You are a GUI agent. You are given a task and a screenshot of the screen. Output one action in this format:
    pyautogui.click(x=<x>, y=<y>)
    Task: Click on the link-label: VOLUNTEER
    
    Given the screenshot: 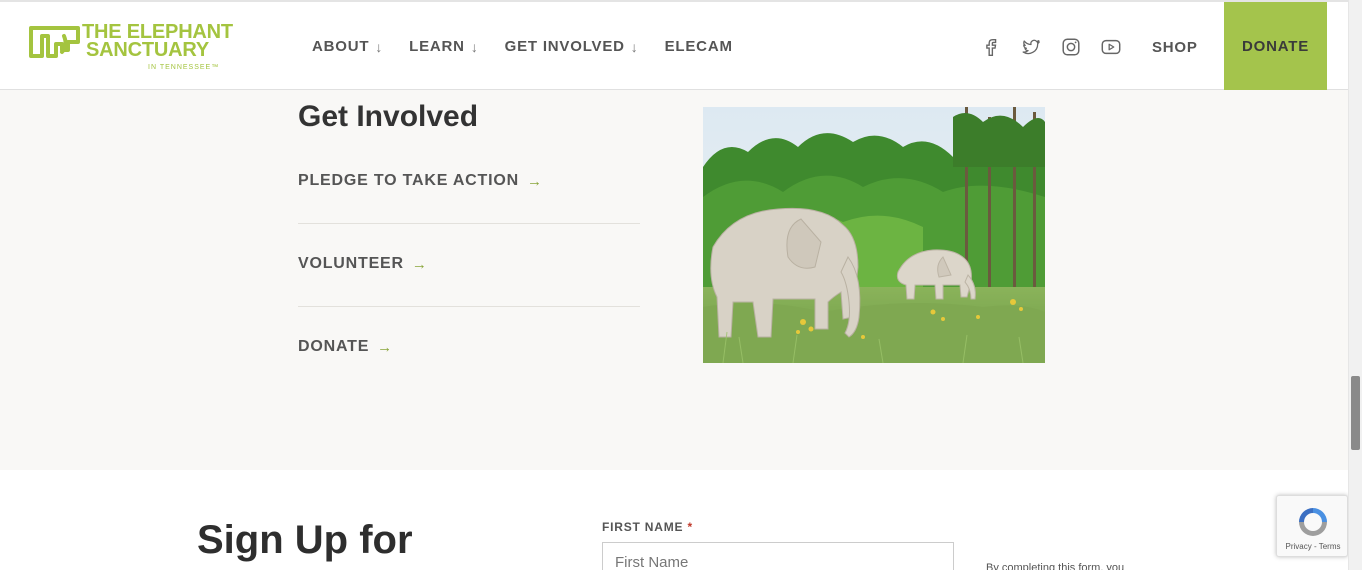 What is the action you would take?
    pyautogui.click(x=351, y=263)
    